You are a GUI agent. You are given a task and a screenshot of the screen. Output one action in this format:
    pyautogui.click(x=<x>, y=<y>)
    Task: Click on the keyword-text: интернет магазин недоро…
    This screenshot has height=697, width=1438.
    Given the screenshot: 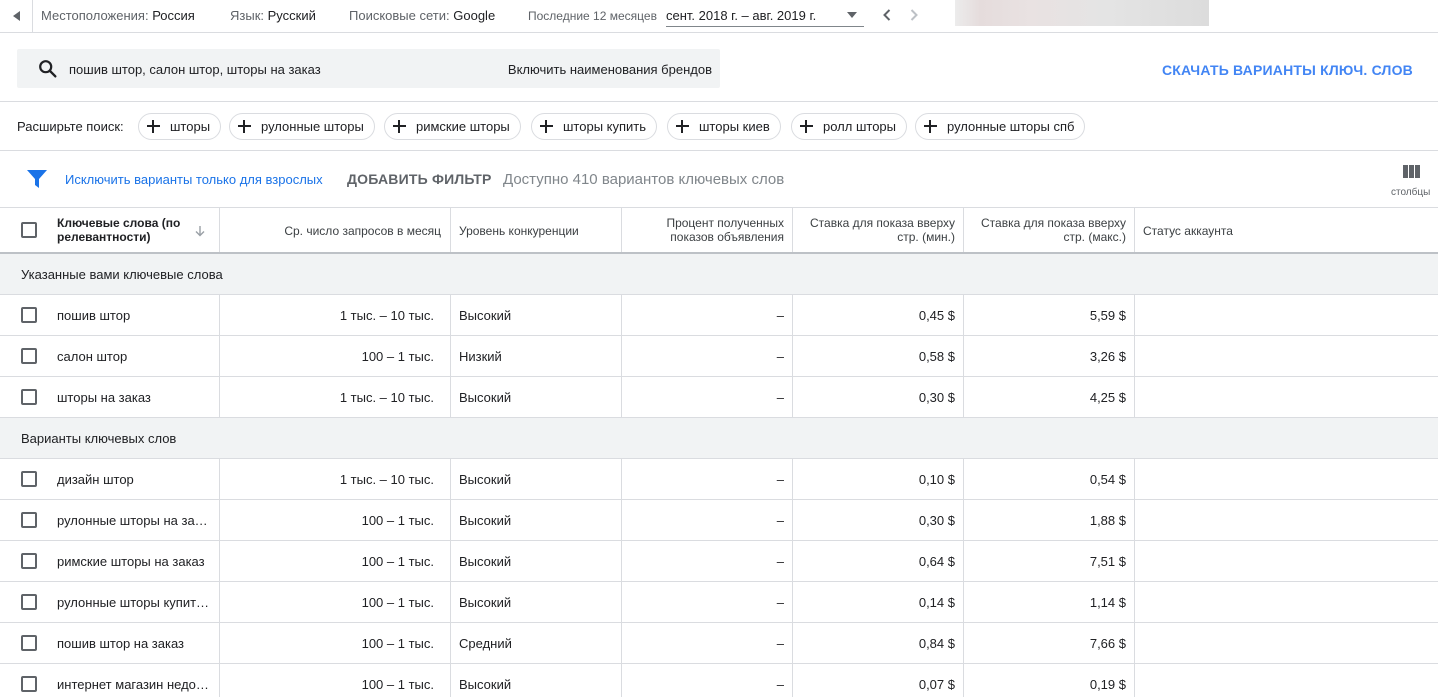 What is the action you would take?
    pyautogui.click(x=134, y=684)
    